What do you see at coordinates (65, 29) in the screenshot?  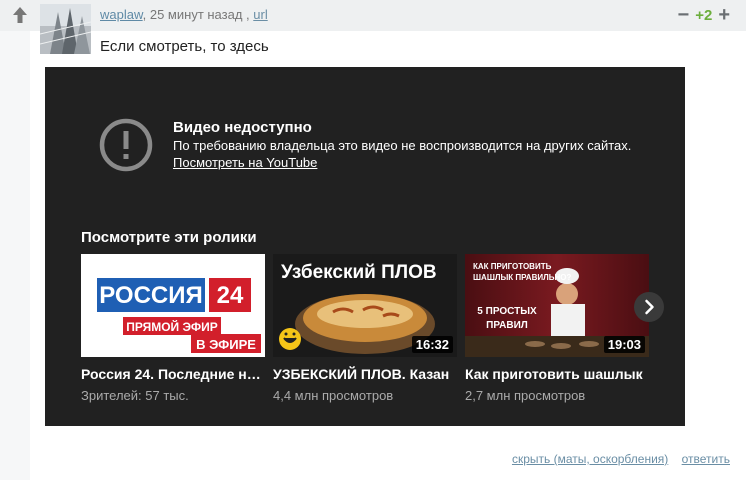 I see `avatar` at bounding box center [65, 29].